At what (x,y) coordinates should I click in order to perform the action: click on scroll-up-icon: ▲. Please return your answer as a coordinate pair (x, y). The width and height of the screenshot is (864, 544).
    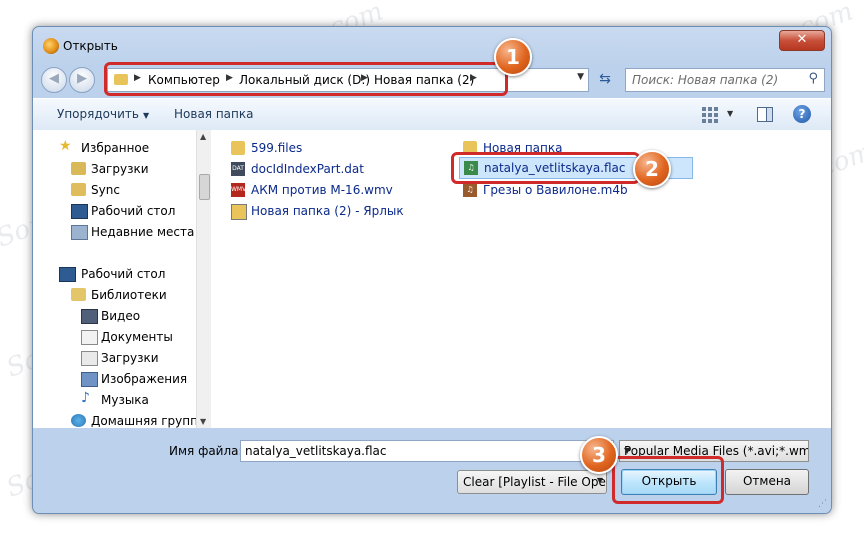
    Looking at the image, I should click on (203, 136).